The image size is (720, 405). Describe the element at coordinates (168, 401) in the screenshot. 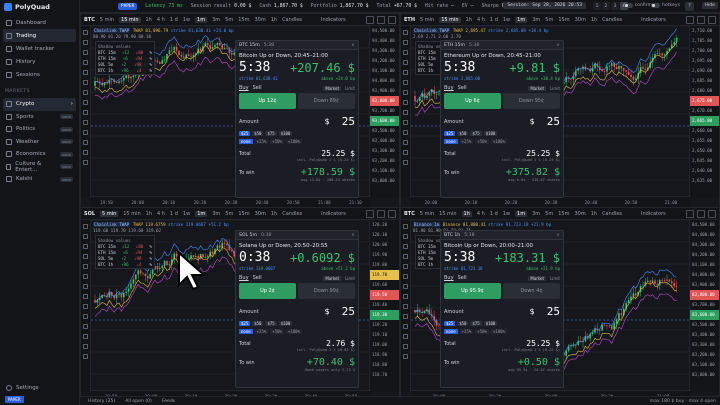

I see `feeds-tab: Feeds` at that location.